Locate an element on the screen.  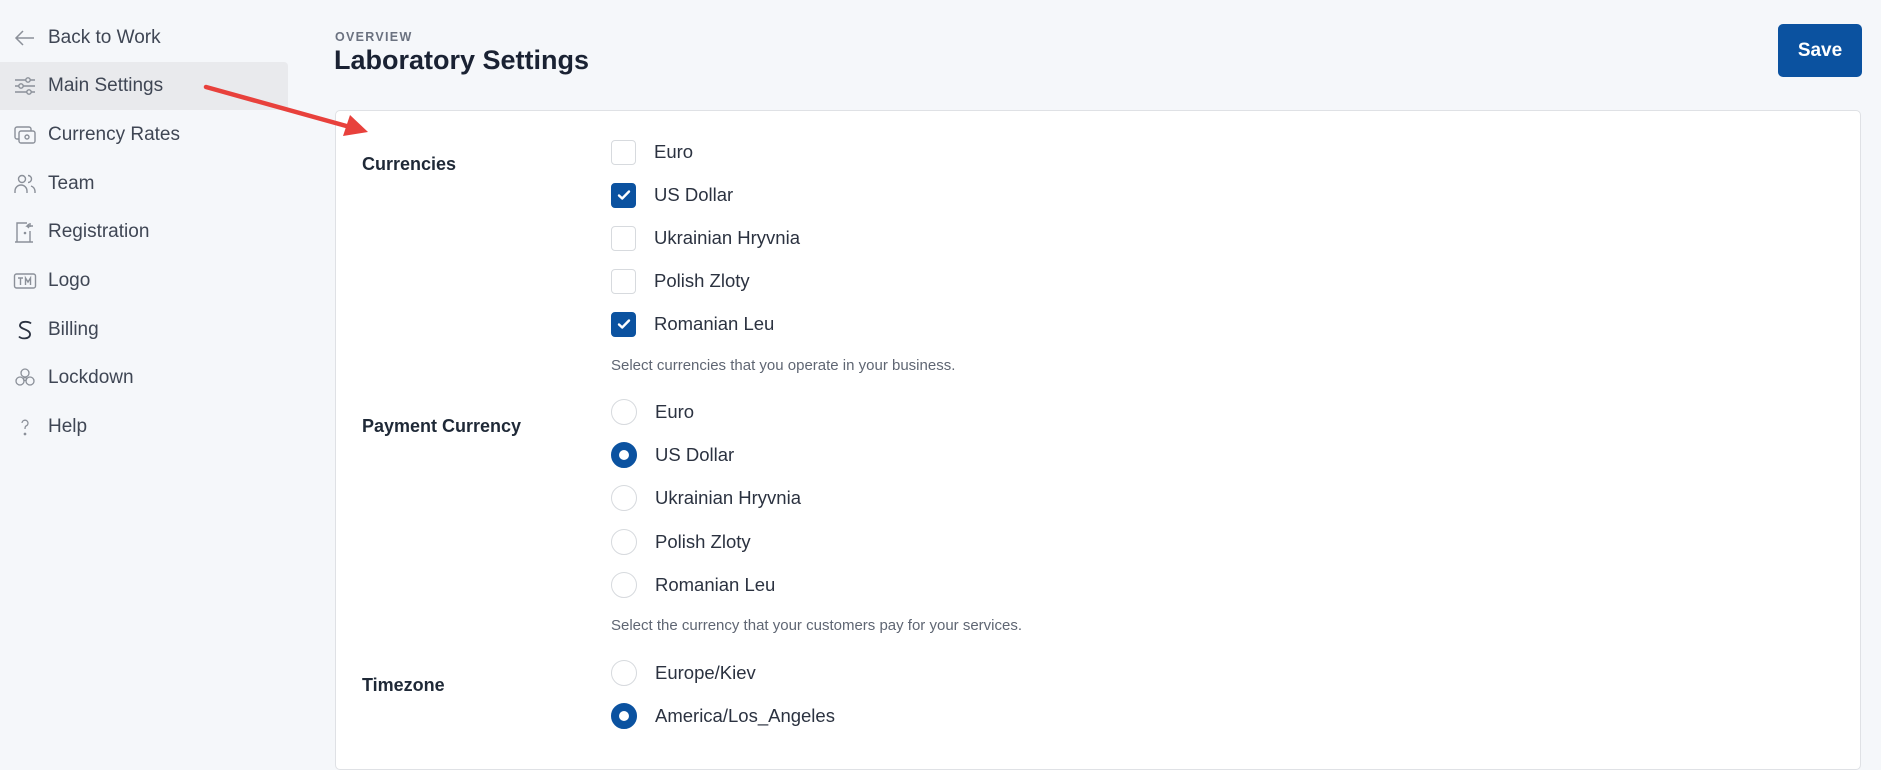
stripe-s-icon is located at coordinates (25, 330).